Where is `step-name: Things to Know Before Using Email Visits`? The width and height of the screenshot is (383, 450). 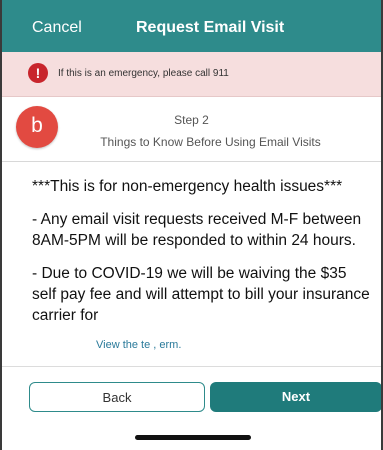
step-name: Things to Know Before Using Email Visits is located at coordinates (210, 142).